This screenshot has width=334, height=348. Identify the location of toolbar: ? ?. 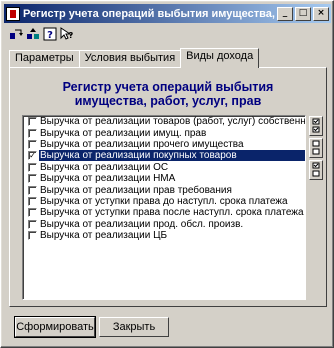
(41, 35).